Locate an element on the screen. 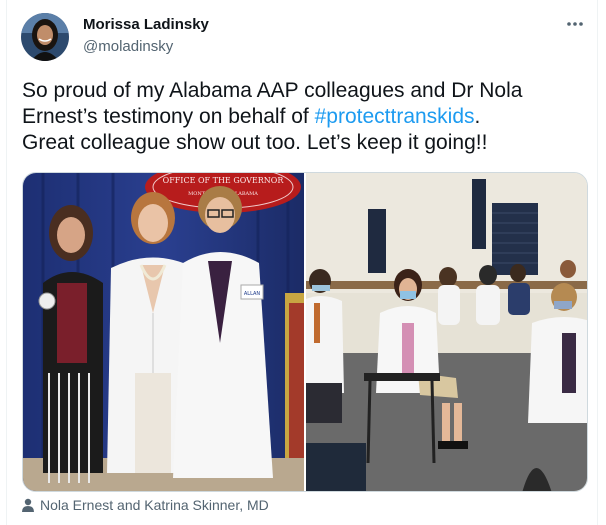 The height and width of the screenshot is (525, 606). badge-text: ALLAN is located at coordinates (252, 294).